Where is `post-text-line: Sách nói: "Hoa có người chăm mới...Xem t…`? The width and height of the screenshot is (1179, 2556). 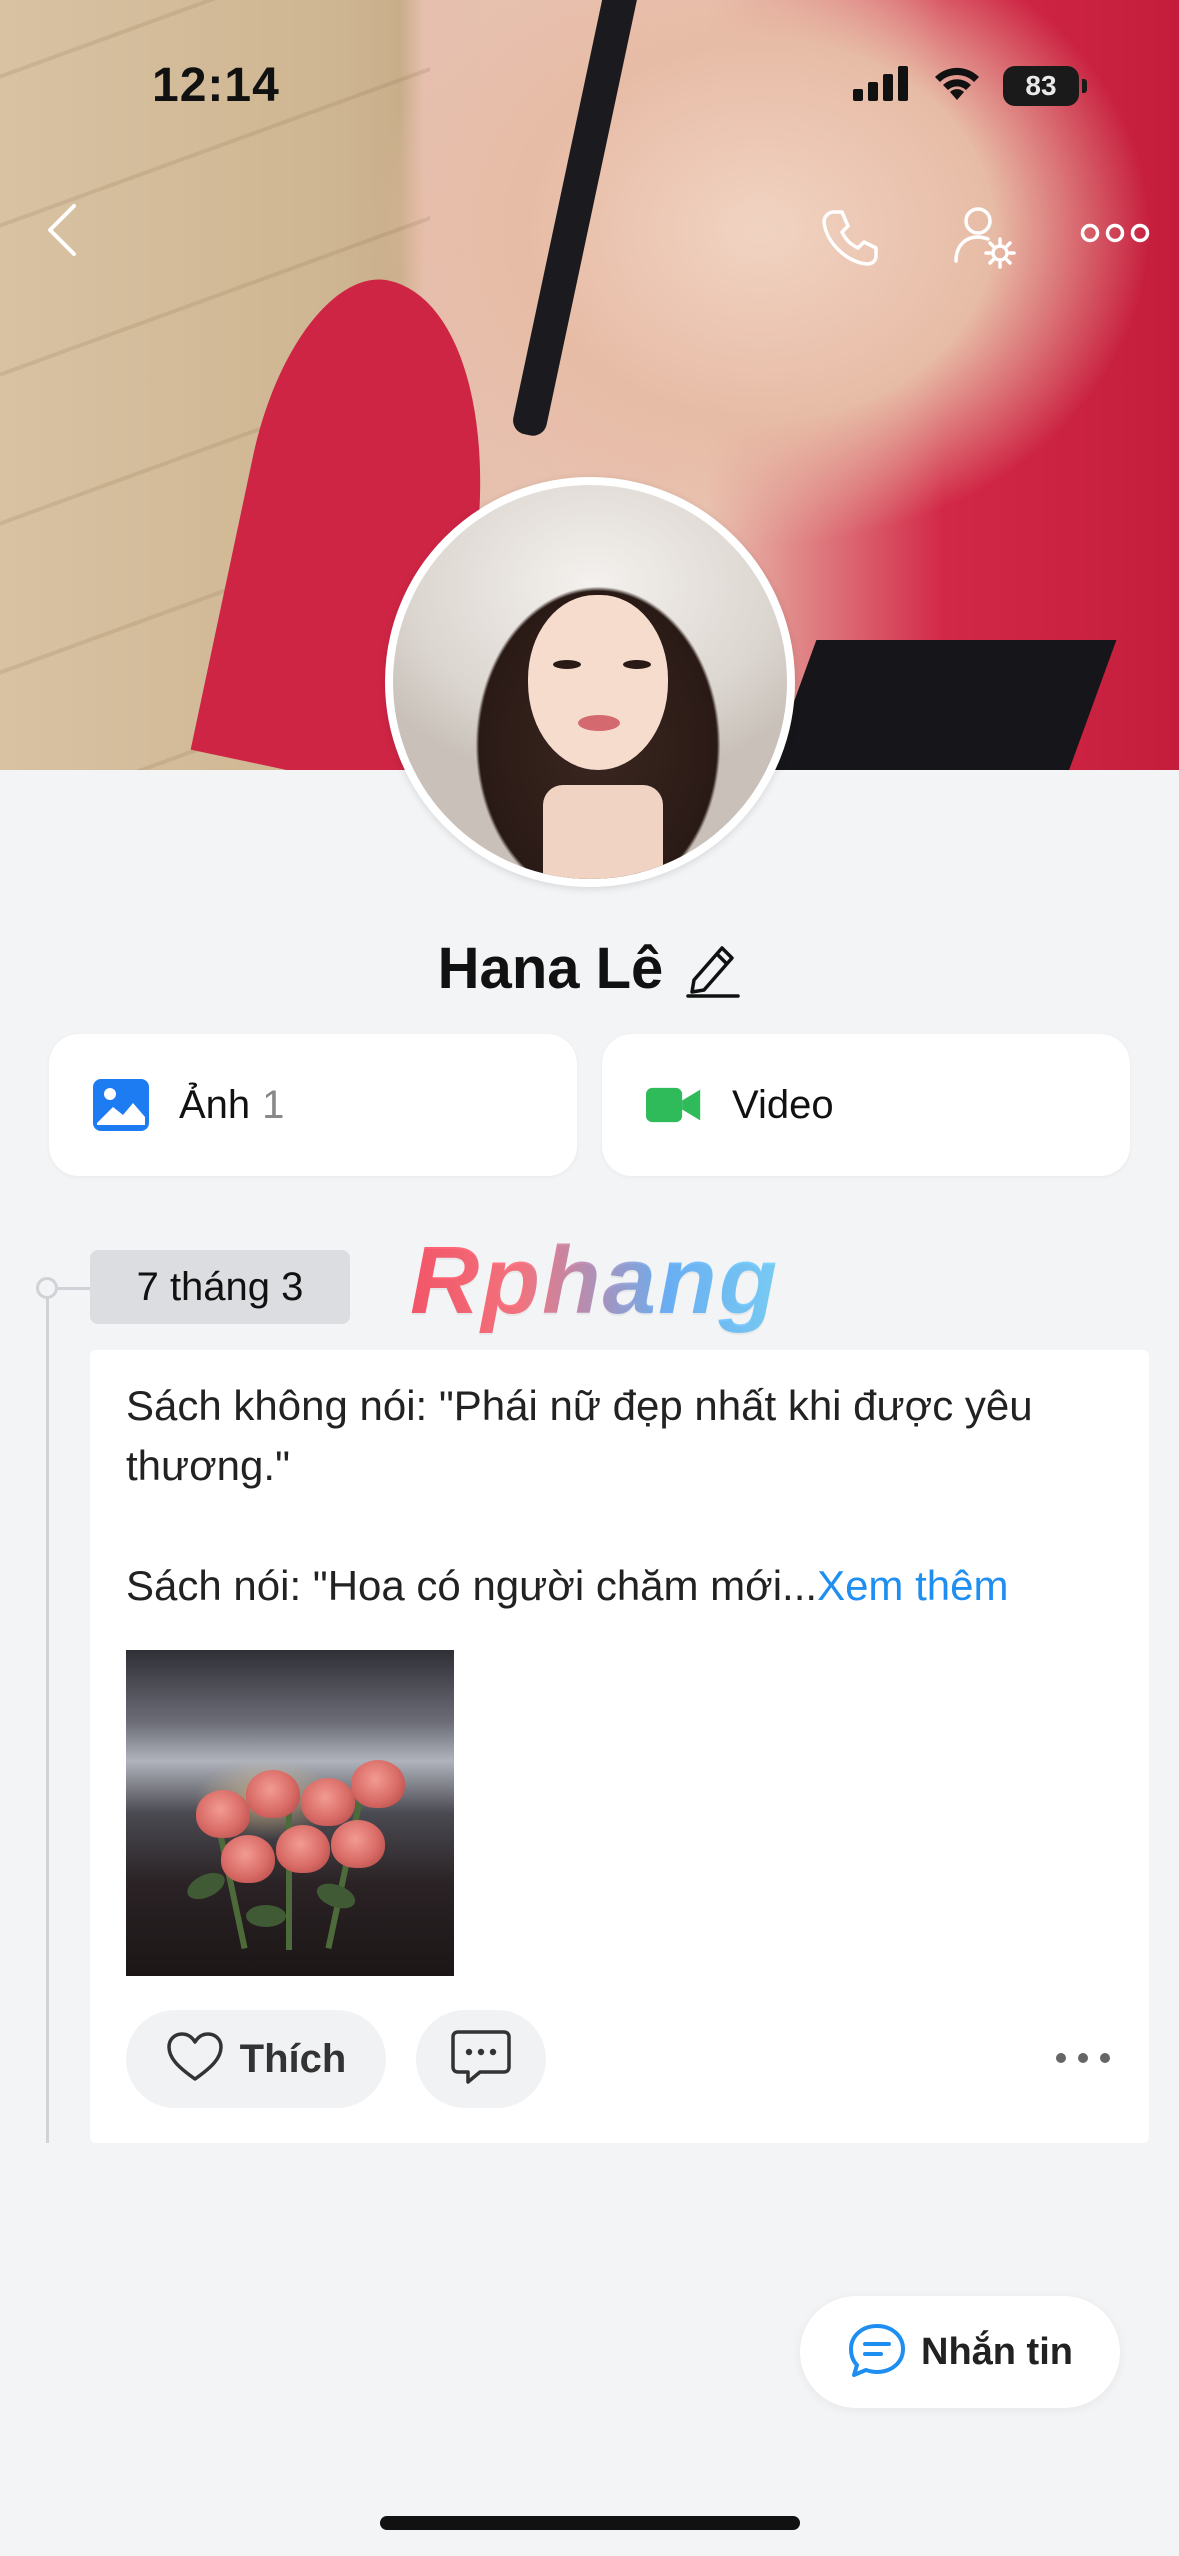 post-text-line: Sách nói: "Hoa có người chăm mới...Xem t… is located at coordinates (626, 1586).